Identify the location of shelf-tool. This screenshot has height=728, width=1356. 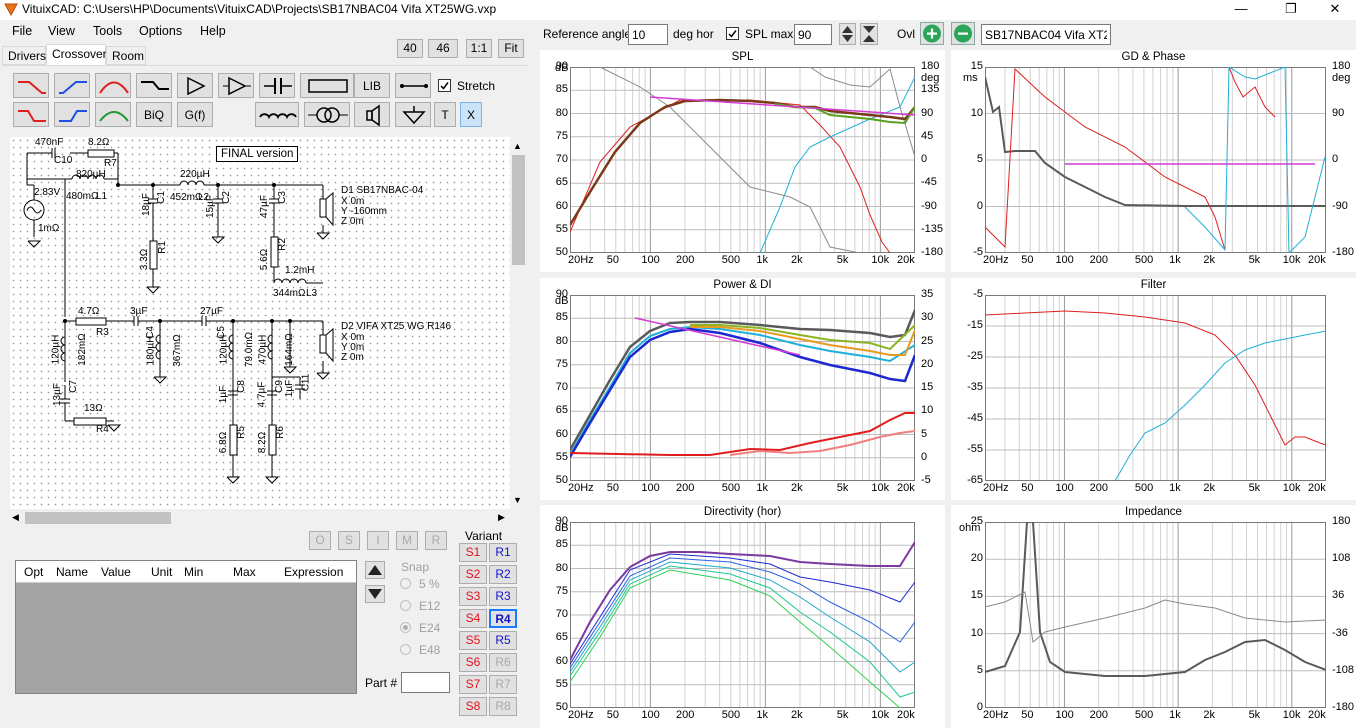
(154, 85).